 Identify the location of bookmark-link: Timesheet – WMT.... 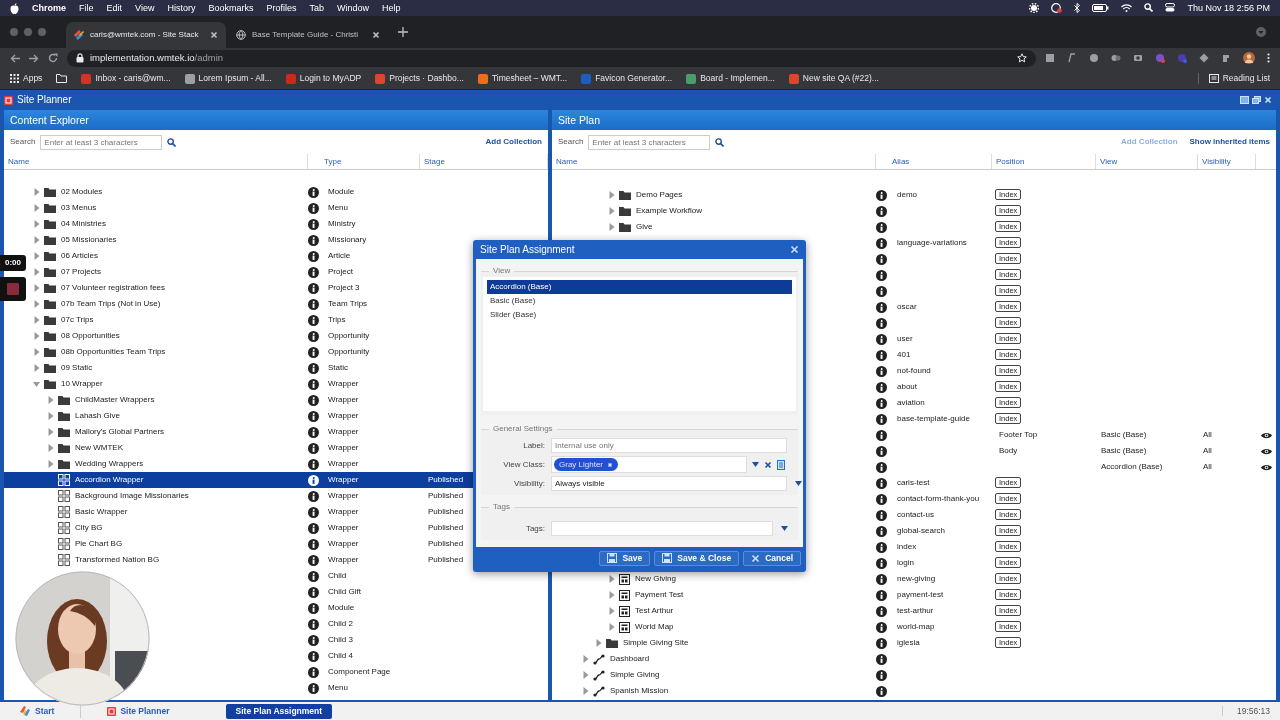
(522, 78).